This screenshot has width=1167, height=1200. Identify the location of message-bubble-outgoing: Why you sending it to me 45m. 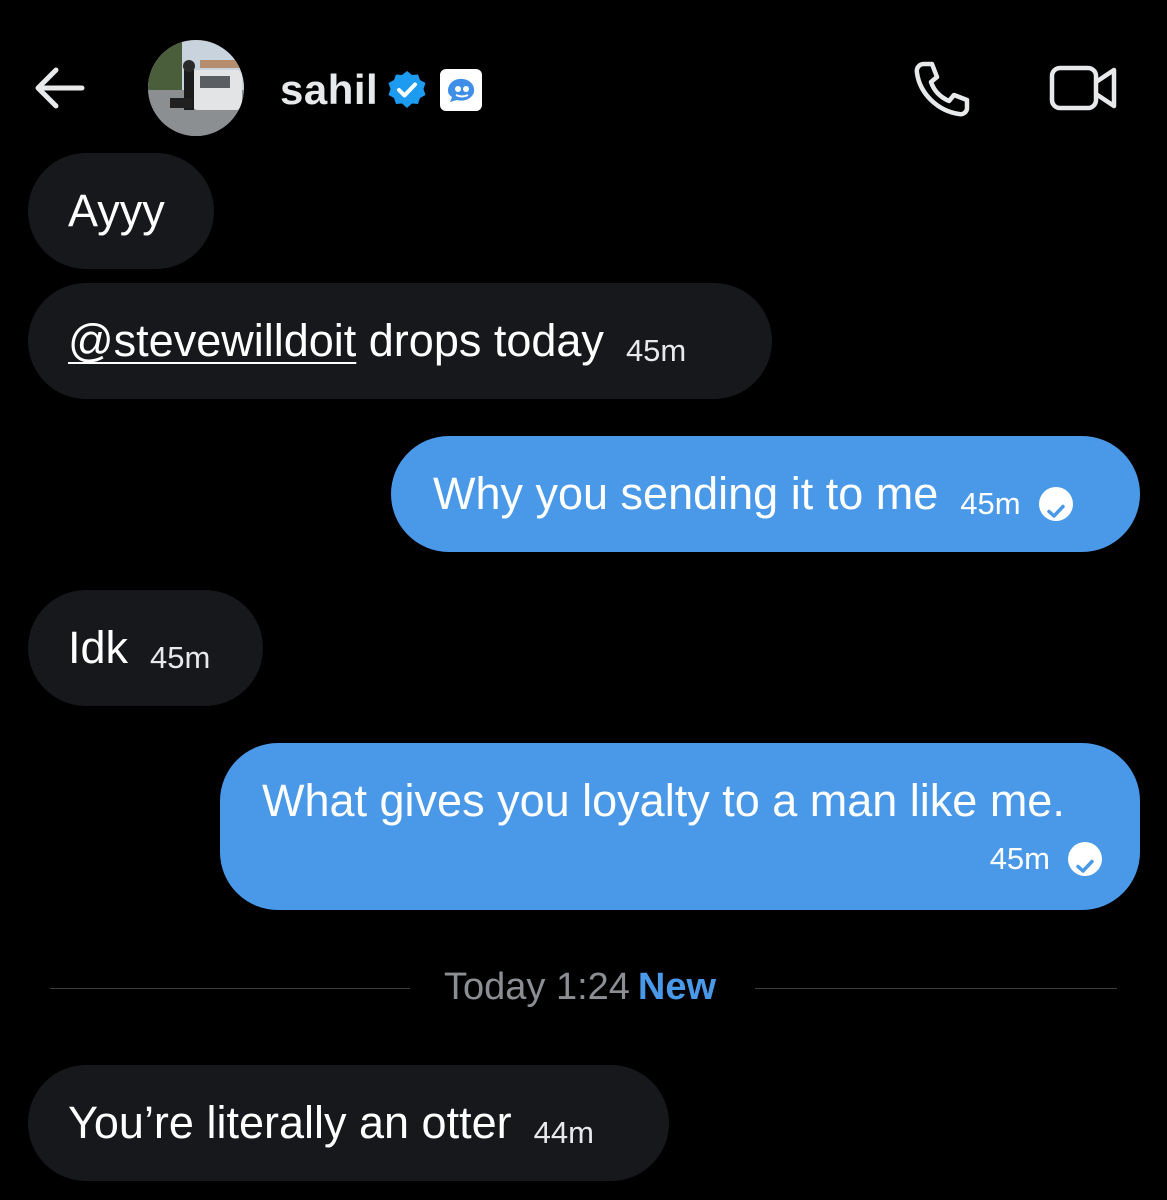
(765, 494).